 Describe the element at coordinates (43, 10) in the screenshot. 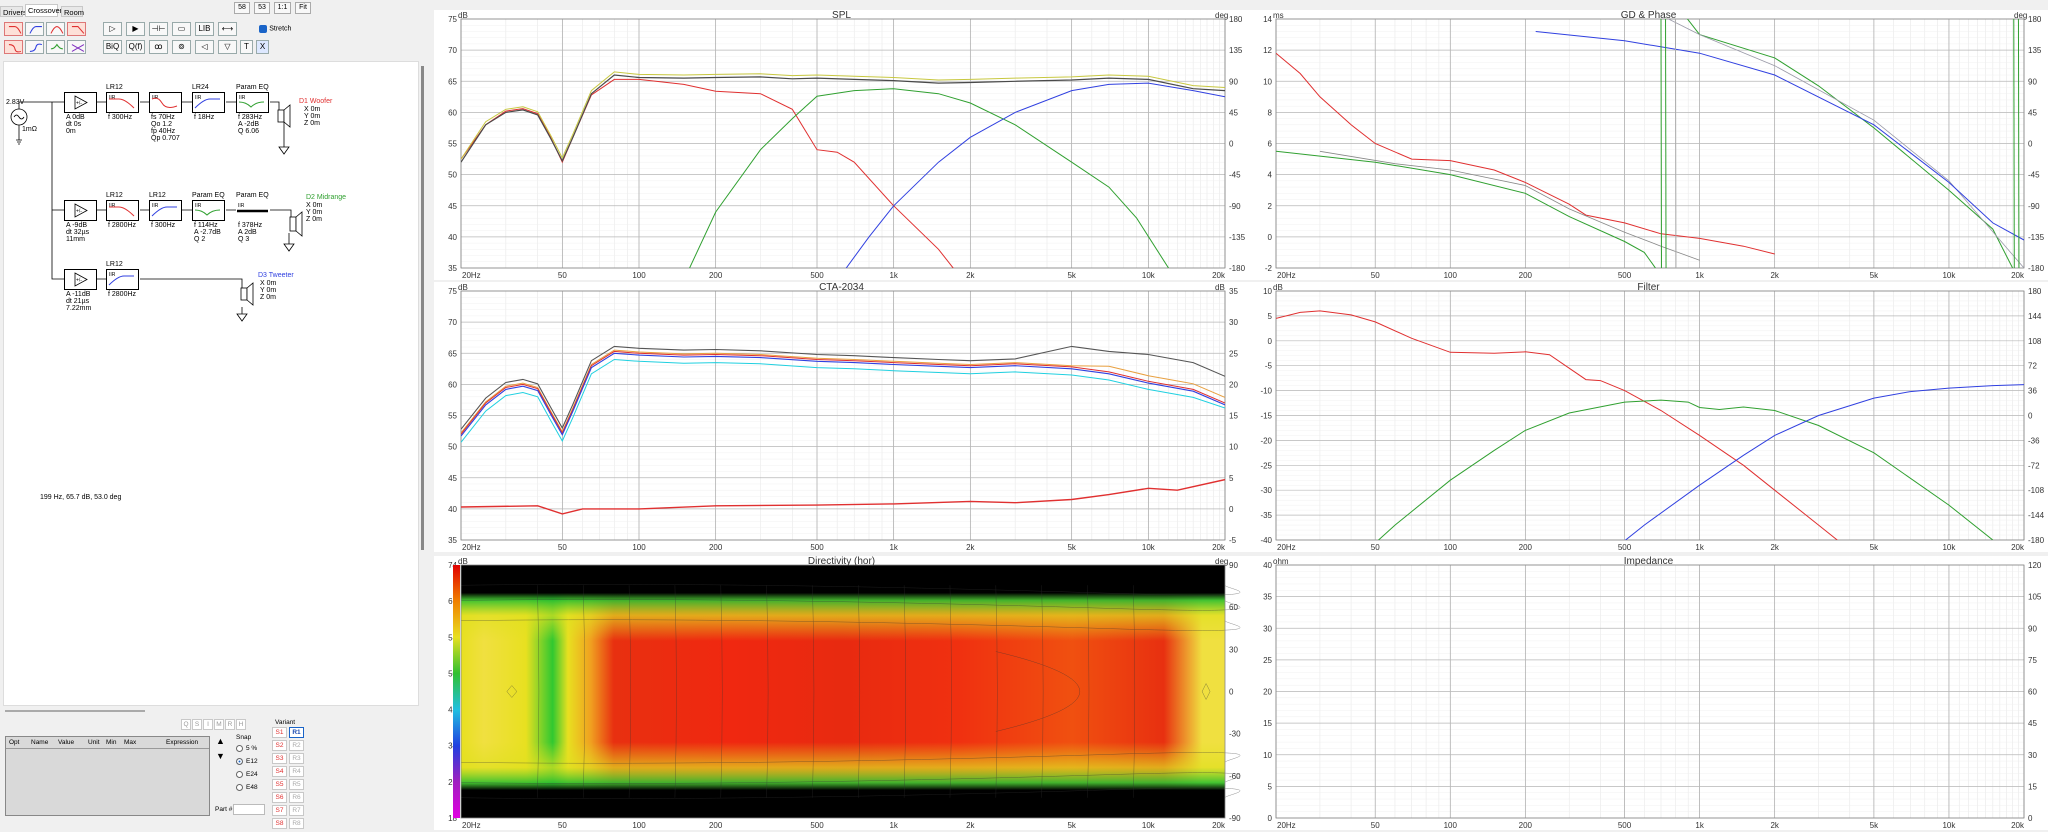

I see `tab-crossover: Crossover` at that location.